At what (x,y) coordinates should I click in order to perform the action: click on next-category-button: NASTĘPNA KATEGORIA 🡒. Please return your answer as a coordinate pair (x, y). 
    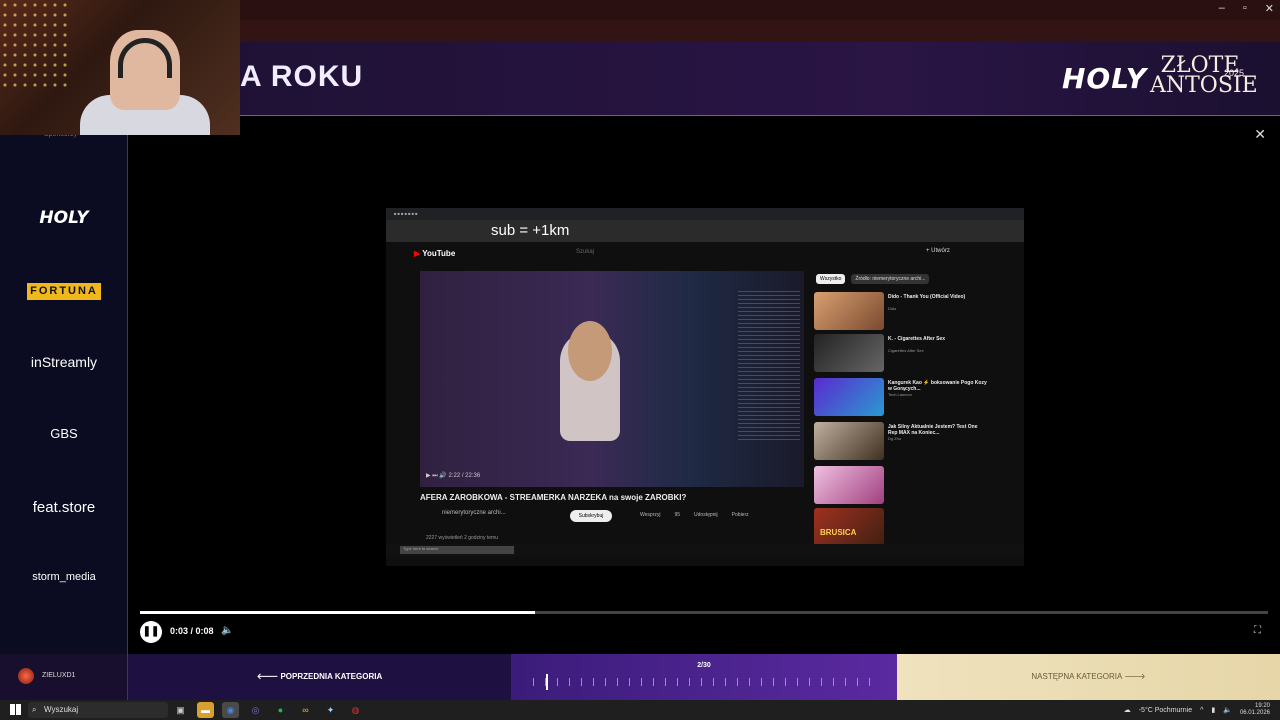
    Looking at the image, I should click on (1088, 677).